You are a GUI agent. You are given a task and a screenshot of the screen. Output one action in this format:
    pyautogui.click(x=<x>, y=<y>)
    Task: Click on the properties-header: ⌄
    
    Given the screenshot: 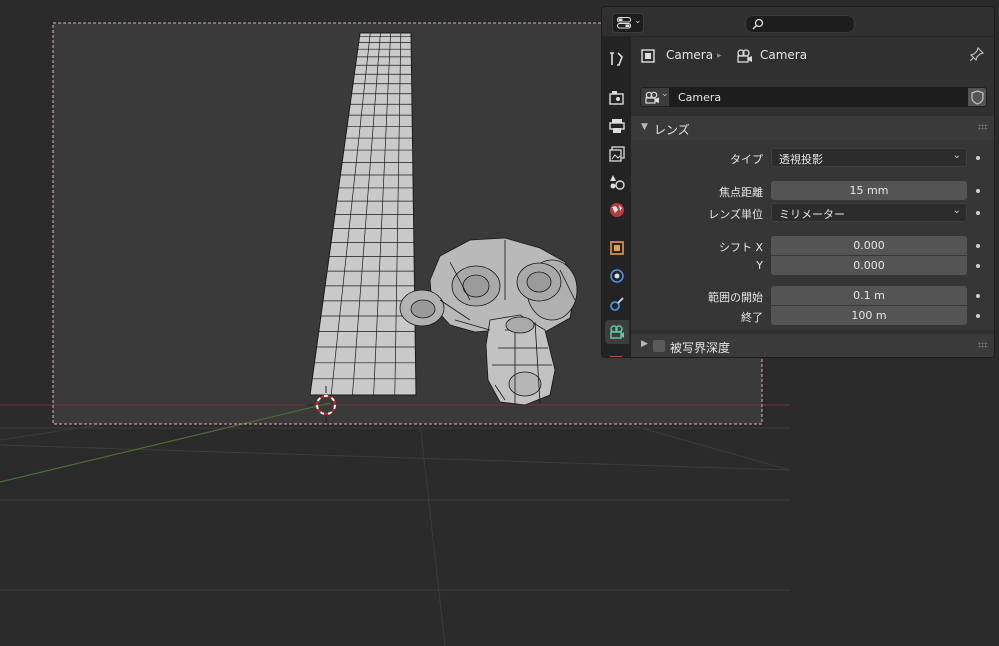 What is the action you would take?
    pyautogui.click(x=798, y=22)
    